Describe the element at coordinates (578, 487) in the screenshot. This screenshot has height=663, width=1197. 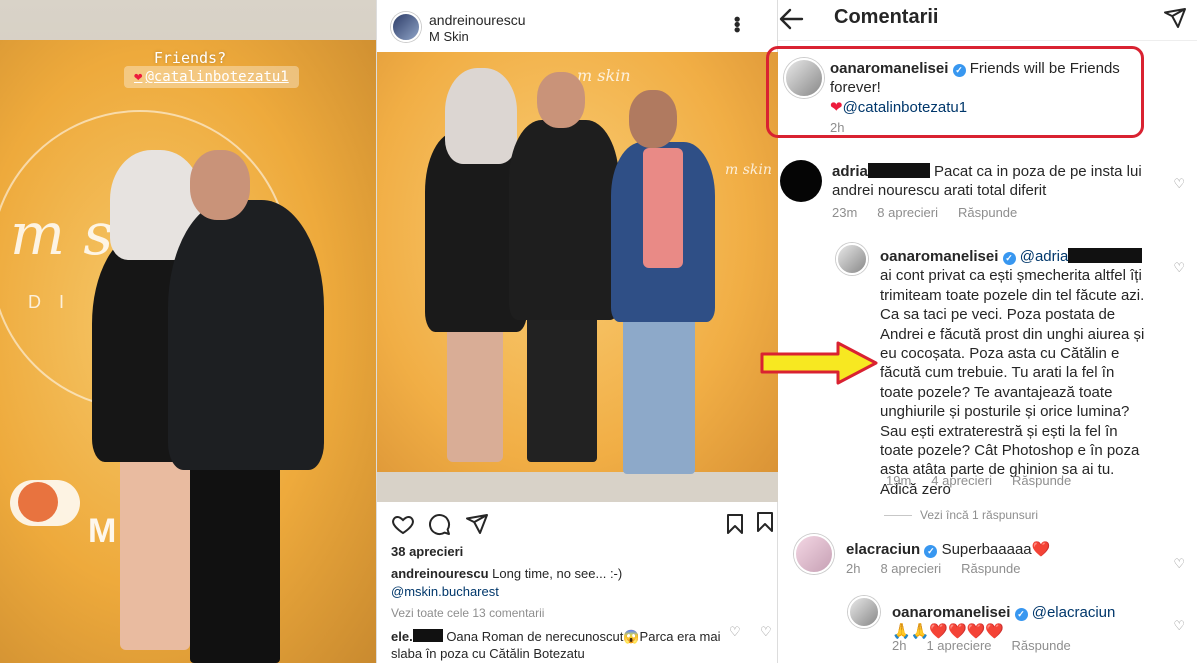
I see `post-photo-floor` at that location.